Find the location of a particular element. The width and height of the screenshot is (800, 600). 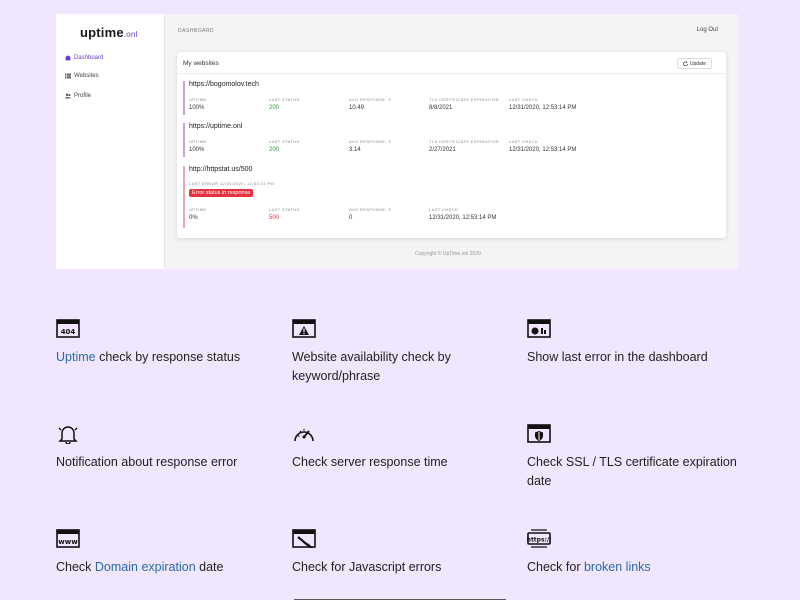

shield-browser-icon is located at coordinates (539, 433).